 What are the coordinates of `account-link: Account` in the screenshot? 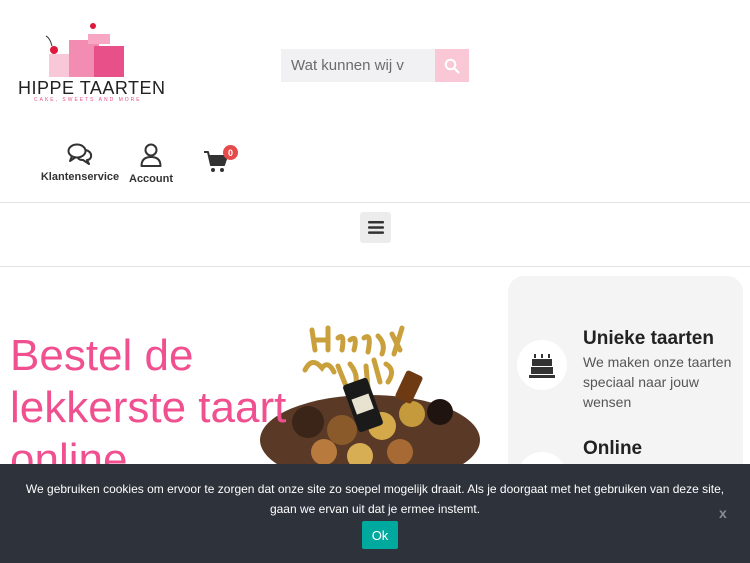 It's located at (151, 164).